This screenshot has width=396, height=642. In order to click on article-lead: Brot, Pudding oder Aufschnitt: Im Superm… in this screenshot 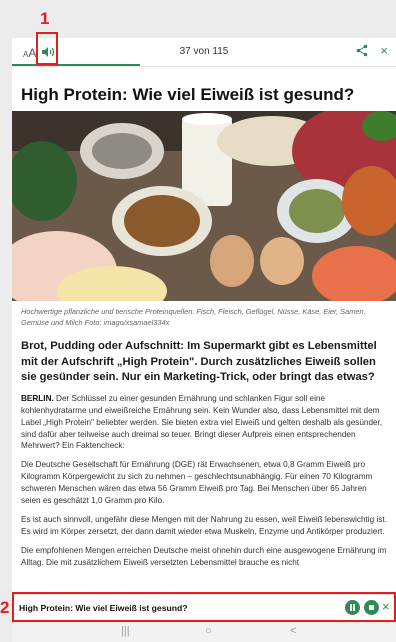, I will do `click(199, 361)`.